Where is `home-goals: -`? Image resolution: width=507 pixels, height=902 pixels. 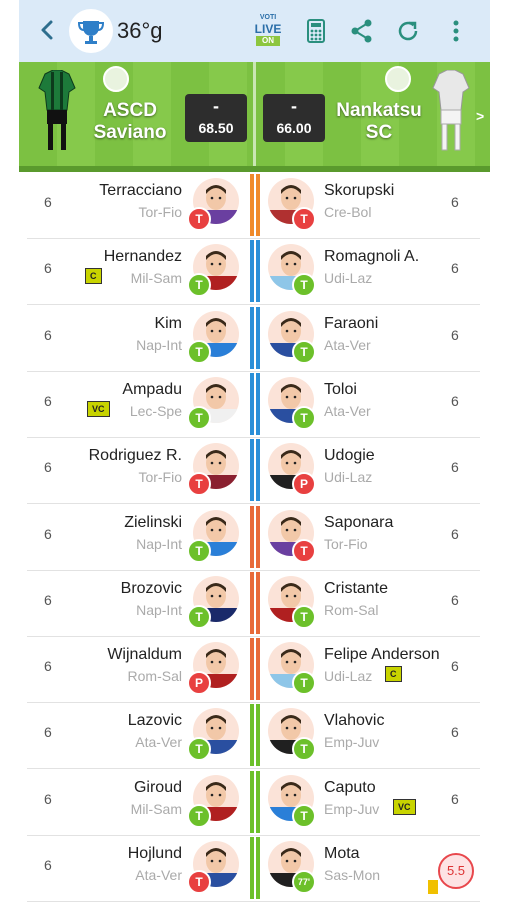
home-goals: - is located at coordinates (216, 106).